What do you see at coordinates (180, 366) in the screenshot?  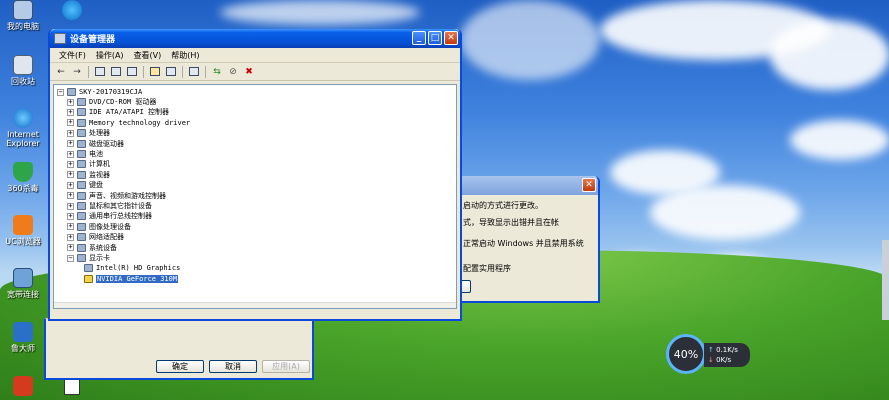 I see `ok-button: 确定` at bounding box center [180, 366].